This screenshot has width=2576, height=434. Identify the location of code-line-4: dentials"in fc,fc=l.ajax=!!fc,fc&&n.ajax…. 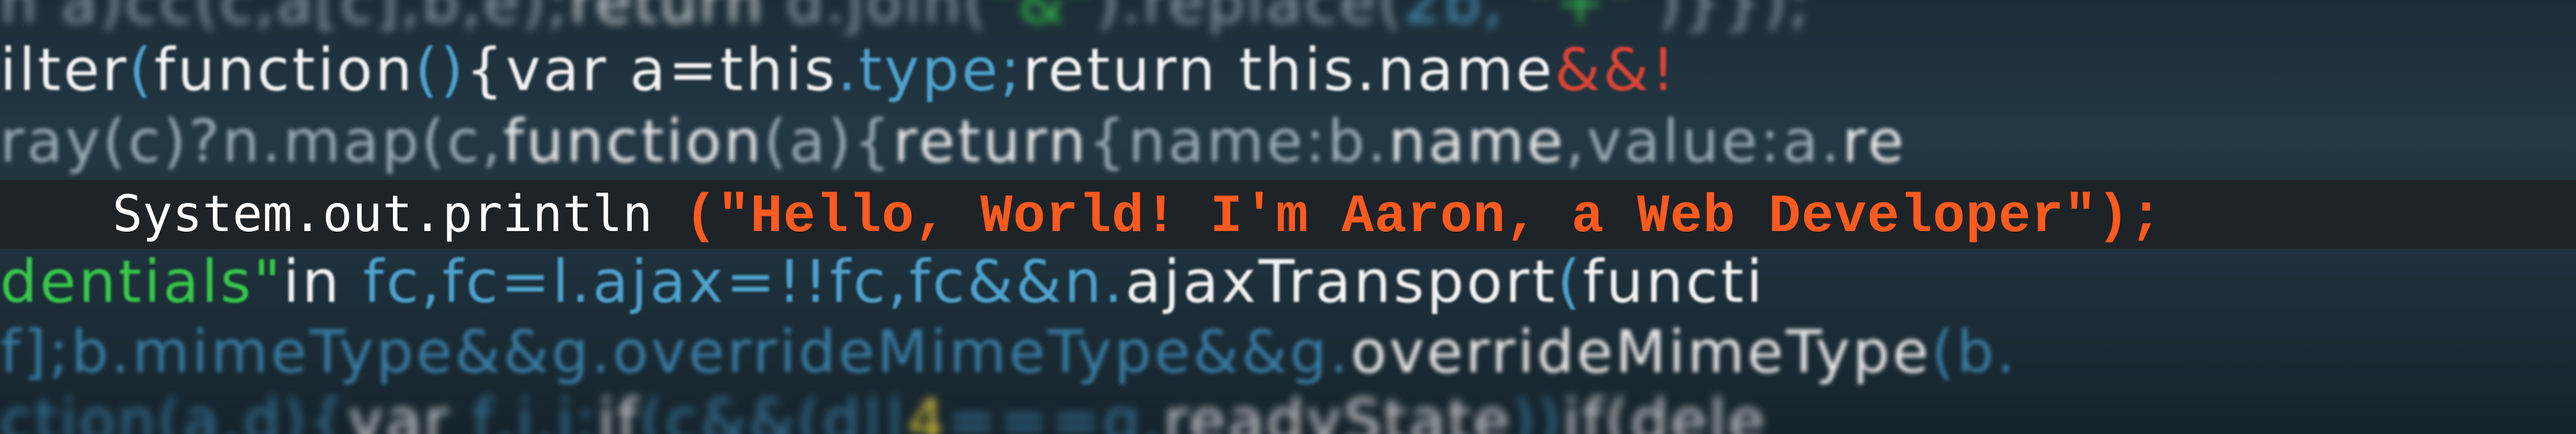
(882, 282).